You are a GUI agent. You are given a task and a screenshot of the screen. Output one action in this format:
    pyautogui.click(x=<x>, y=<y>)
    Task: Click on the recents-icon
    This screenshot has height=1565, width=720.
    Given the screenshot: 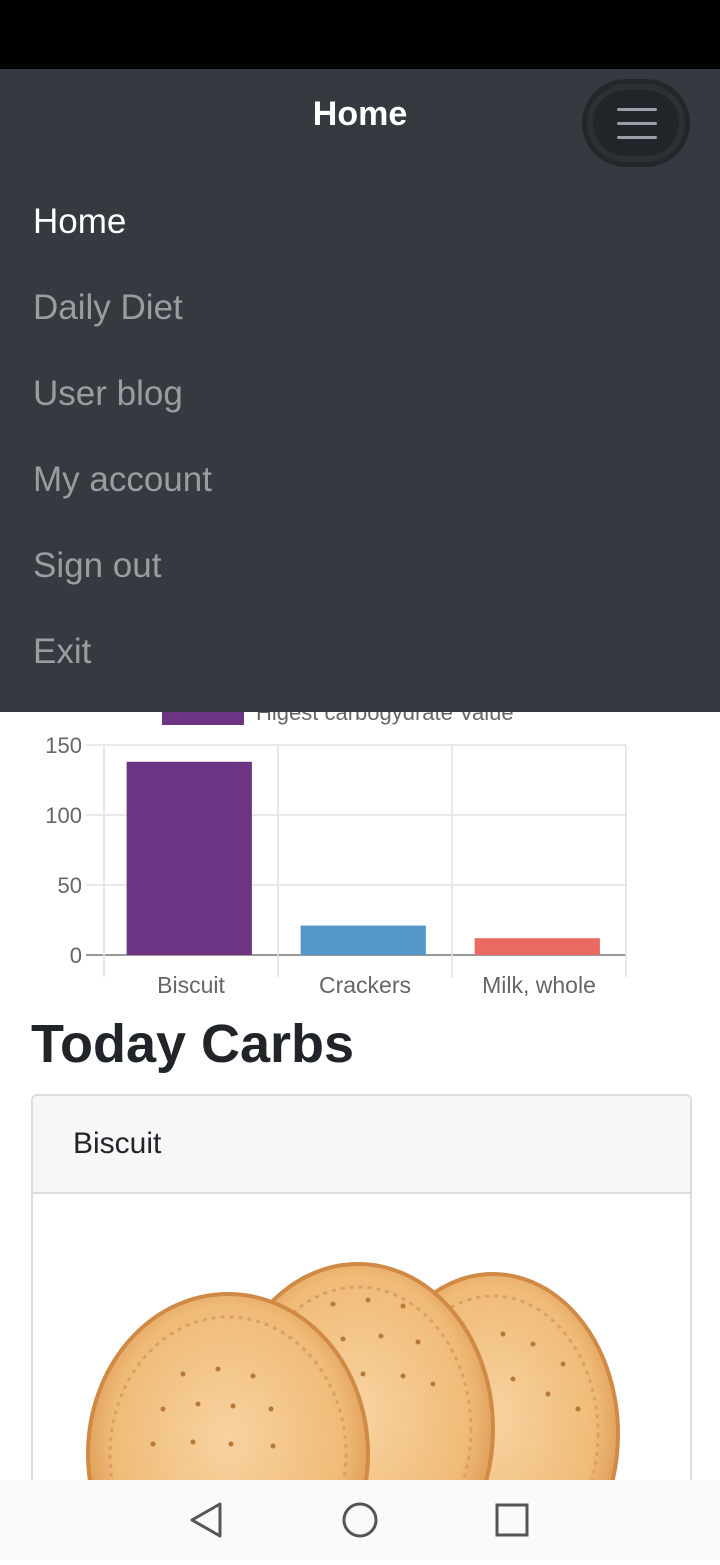 What is the action you would take?
    pyautogui.click(x=512, y=1520)
    